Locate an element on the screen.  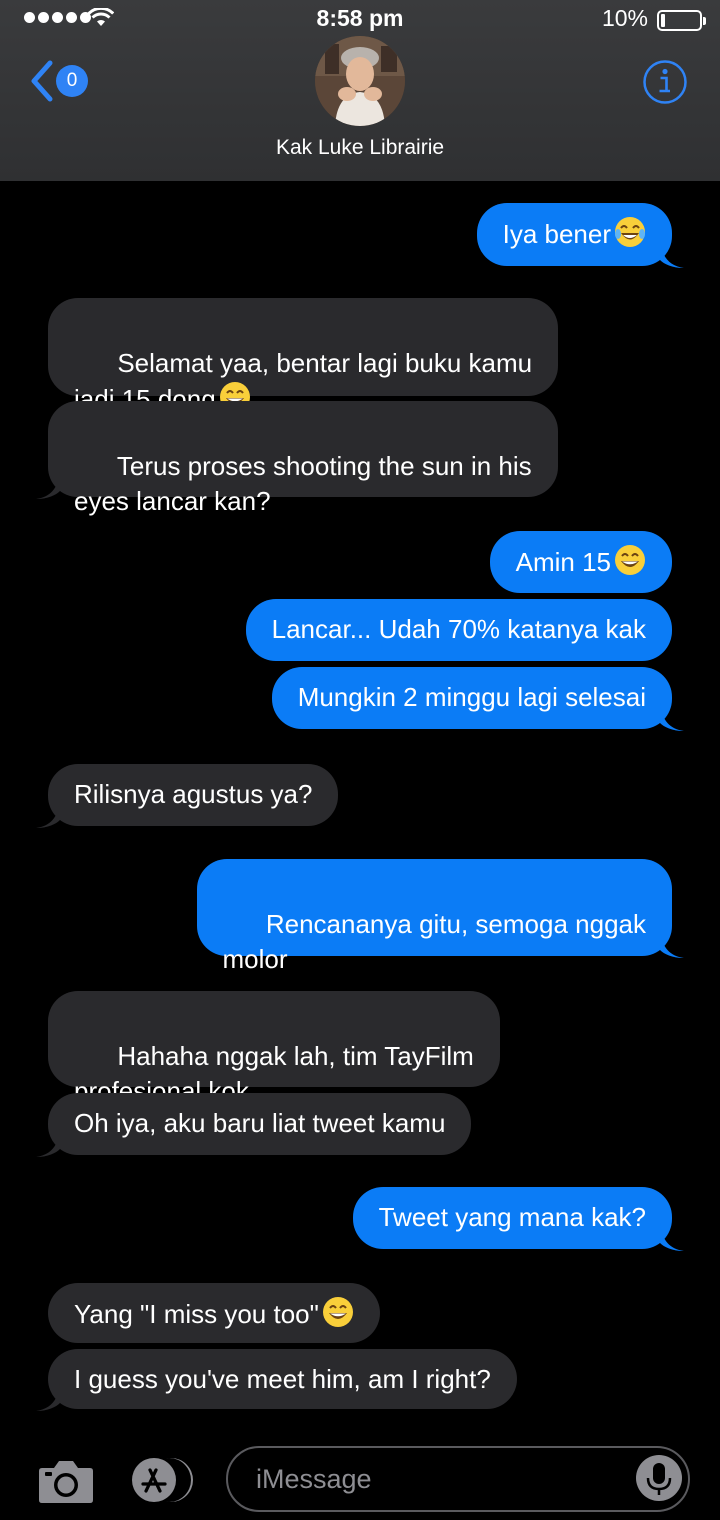
info-button is located at coordinates (665, 82).